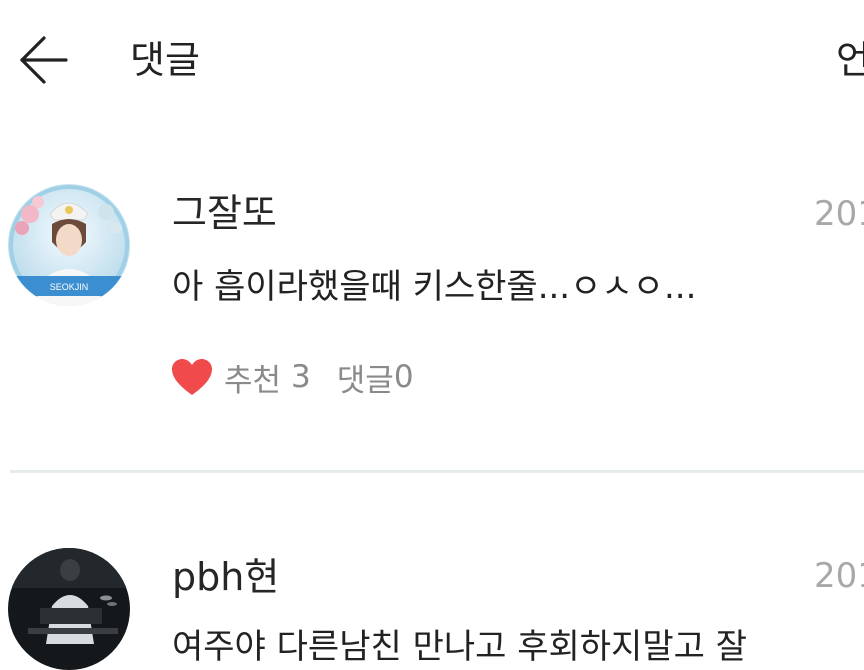 This screenshot has width=864, height=670. Describe the element at coordinates (69, 609) in the screenshot. I see `avatar` at that location.